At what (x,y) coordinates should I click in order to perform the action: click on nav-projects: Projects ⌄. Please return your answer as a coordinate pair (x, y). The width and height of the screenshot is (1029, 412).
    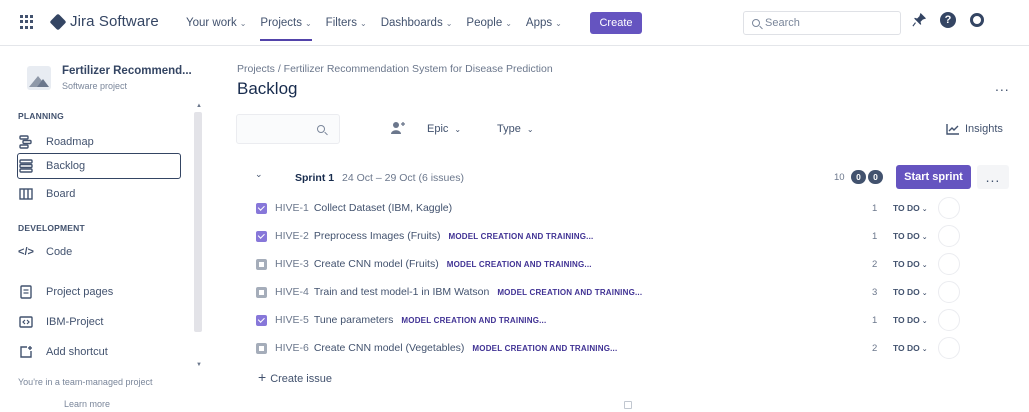
    Looking at the image, I should click on (286, 23).